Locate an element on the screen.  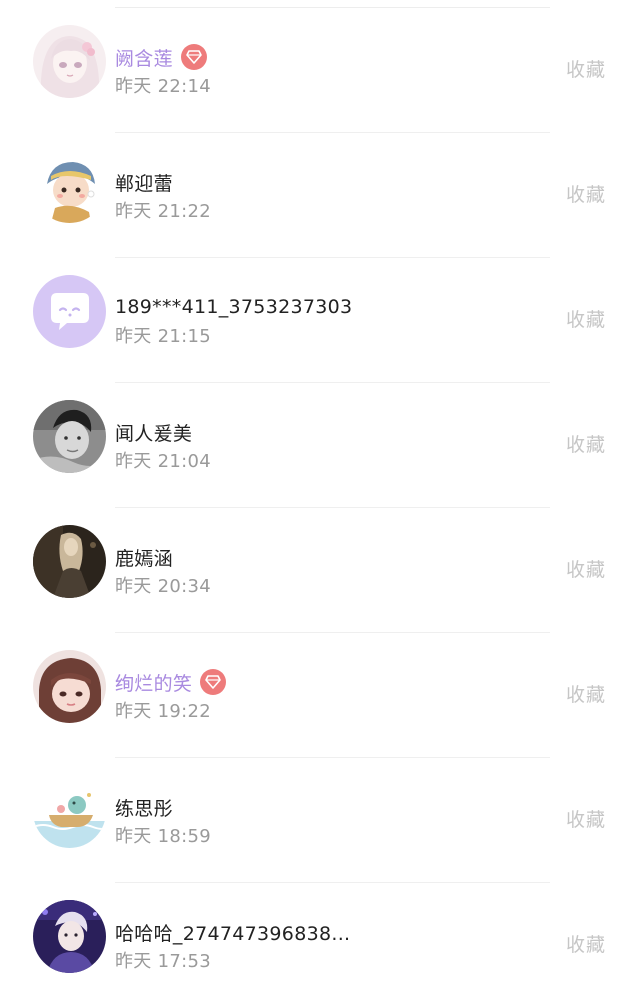
list-item: 鹿嫣涵 昨天 20:34 收藏 is located at coordinates (320, 570).